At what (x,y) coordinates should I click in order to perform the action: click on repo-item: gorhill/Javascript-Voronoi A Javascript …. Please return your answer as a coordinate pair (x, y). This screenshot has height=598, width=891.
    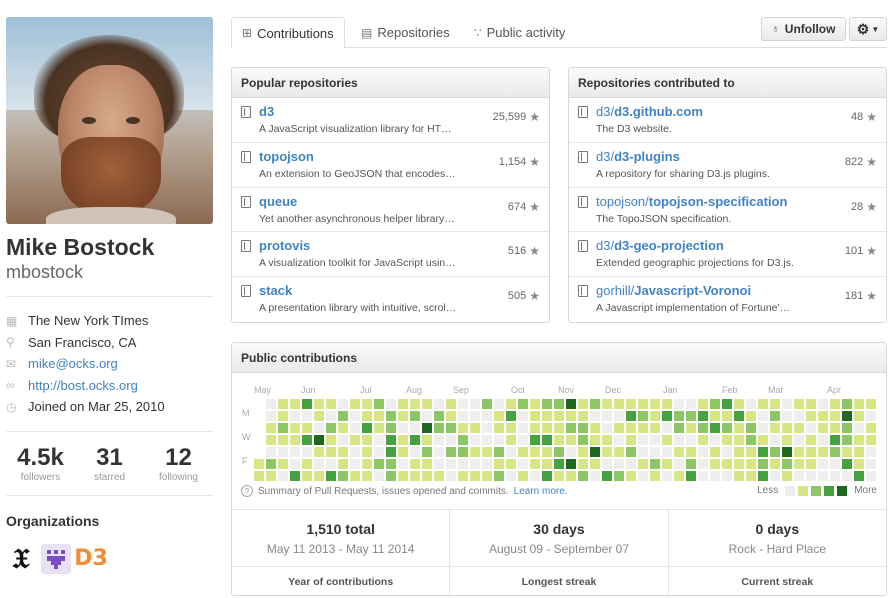
    Looking at the image, I should click on (727, 299).